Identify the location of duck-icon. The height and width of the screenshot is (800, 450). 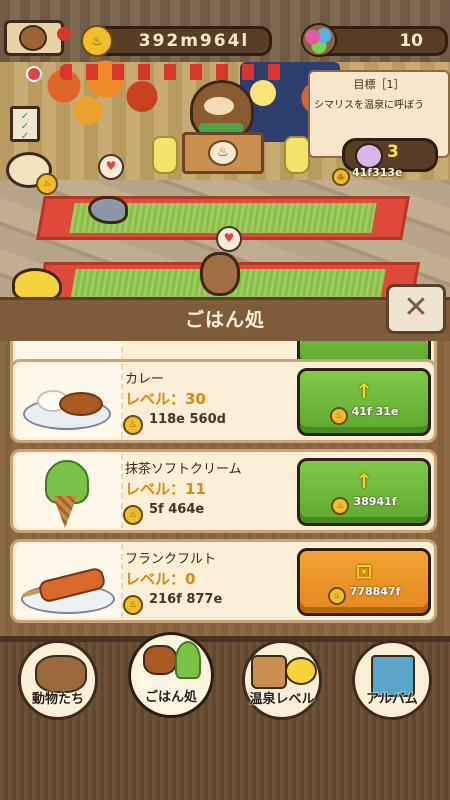
(301, 671).